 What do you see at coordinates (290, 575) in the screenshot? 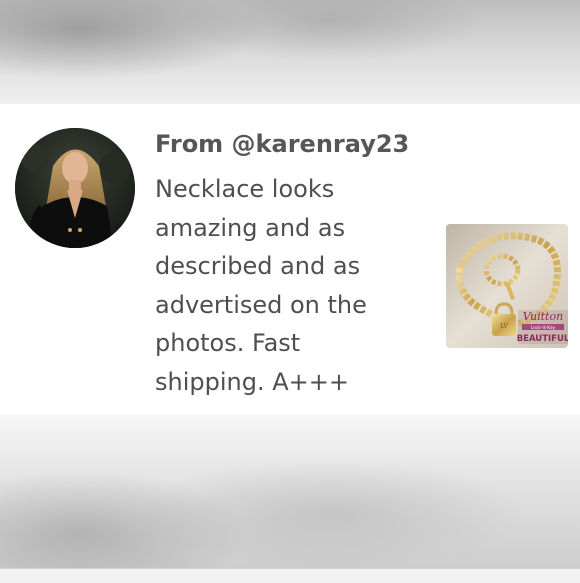
I see `bottom-edge-strip` at bounding box center [290, 575].